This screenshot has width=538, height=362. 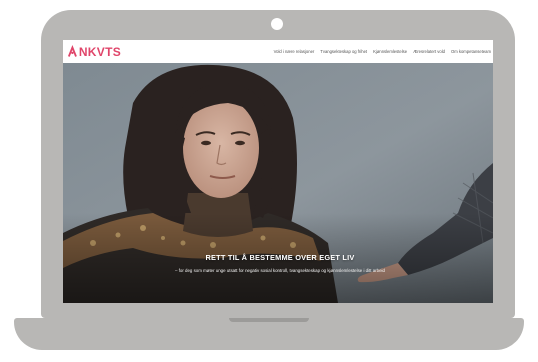 I want to click on laptop-notch, so click(x=269, y=320).